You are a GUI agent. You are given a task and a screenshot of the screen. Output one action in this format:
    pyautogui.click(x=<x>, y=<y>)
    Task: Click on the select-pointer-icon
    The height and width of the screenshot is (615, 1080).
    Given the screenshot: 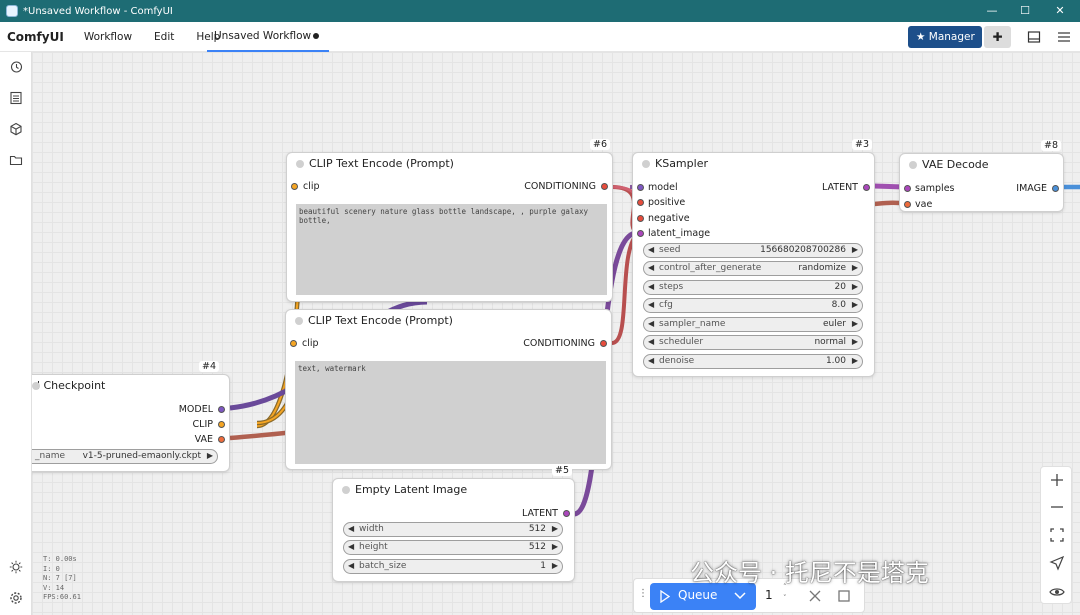 What is the action you would take?
    pyautogui.click(x=1057, y=563)
    